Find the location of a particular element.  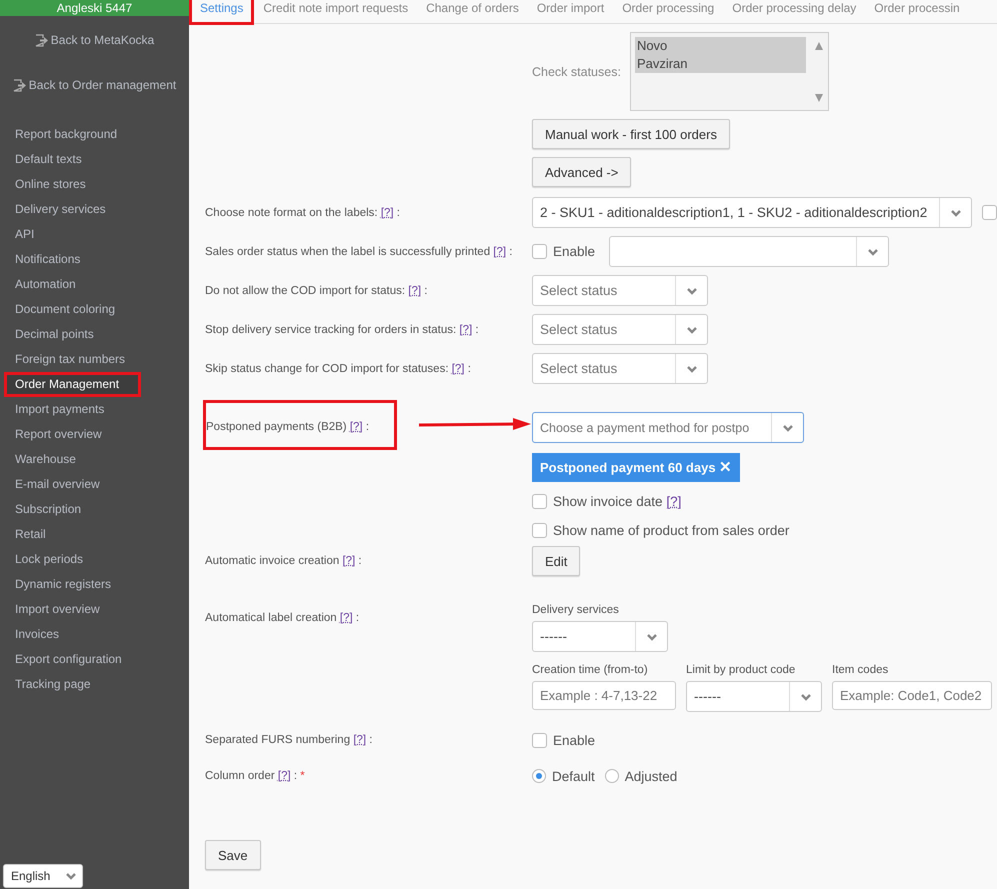

tab: Order processing delay is located at coordinates (794, 11).